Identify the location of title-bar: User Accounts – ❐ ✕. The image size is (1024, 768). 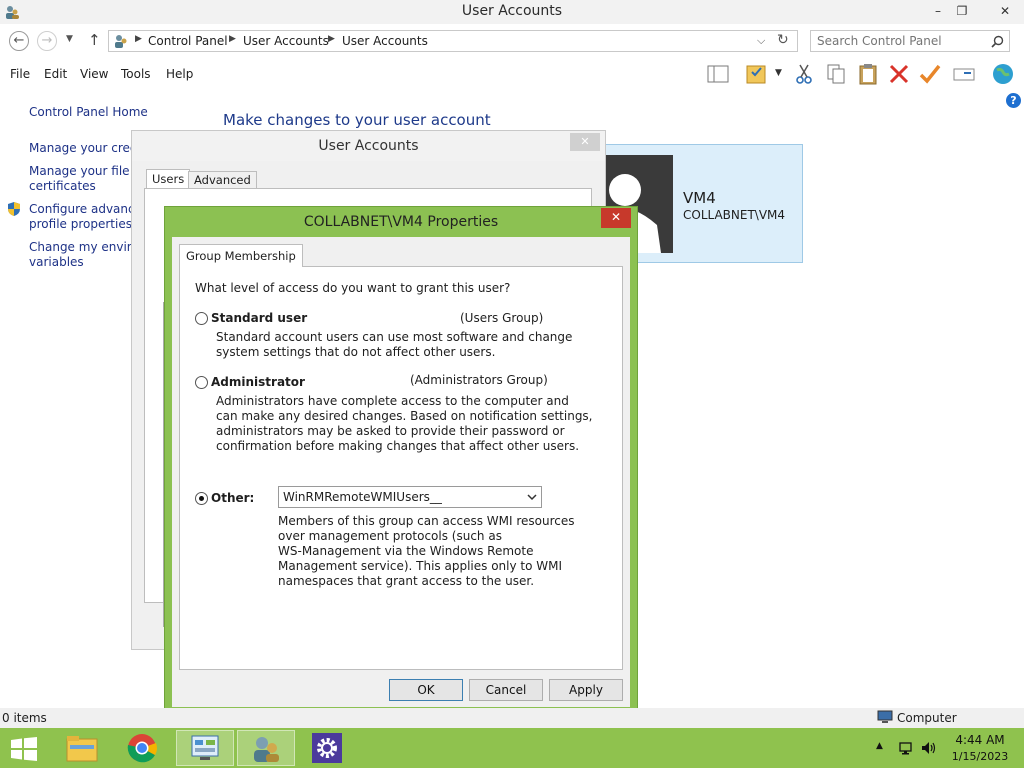
(512, 12).